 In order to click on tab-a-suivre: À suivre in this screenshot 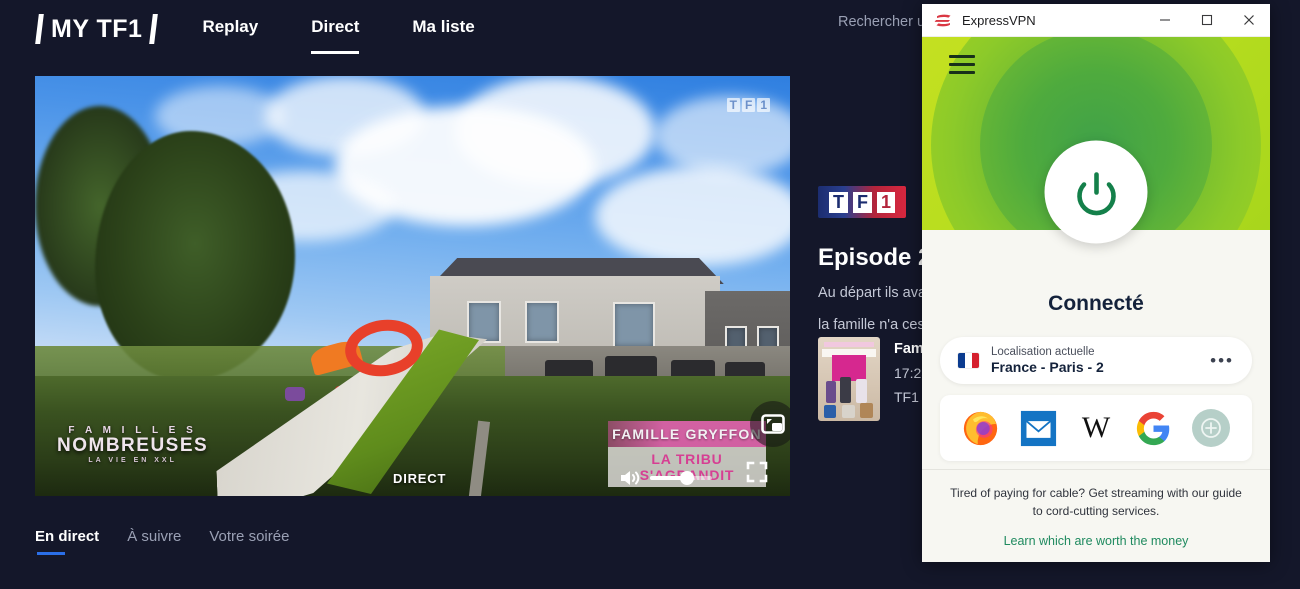, I will do `click(154, 541)`.